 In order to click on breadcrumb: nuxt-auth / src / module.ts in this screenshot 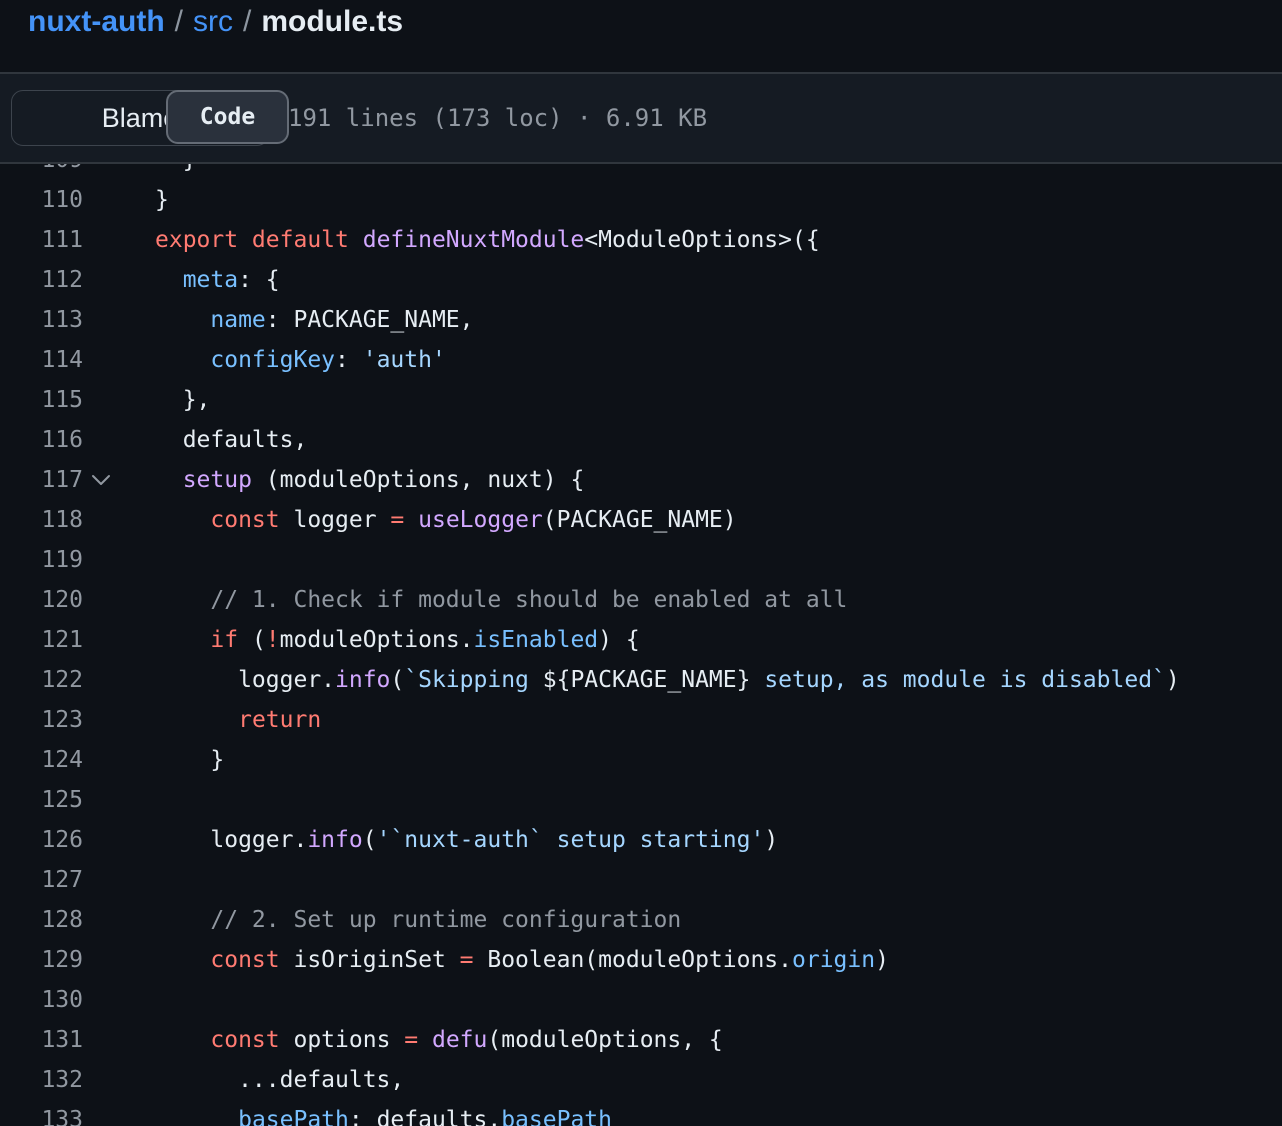, I will do `click(215, 22)`.